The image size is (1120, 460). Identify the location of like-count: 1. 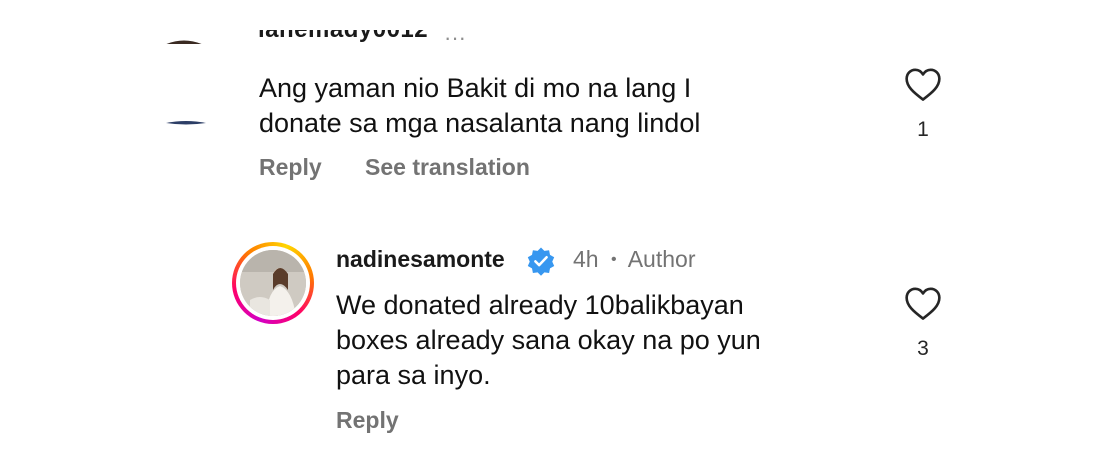
(923, 129).